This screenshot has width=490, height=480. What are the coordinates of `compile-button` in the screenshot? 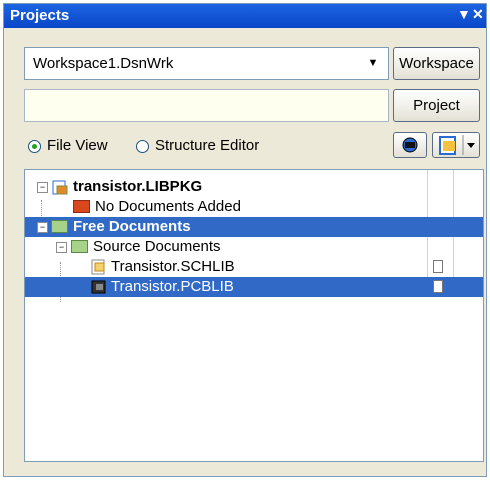 It's located at (410, 145).